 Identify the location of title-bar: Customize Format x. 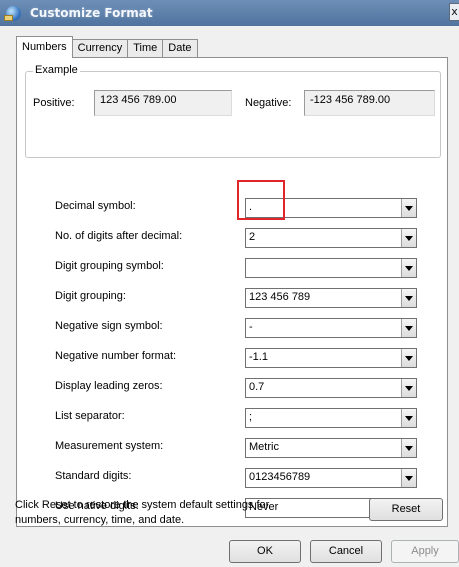
(229, 13).